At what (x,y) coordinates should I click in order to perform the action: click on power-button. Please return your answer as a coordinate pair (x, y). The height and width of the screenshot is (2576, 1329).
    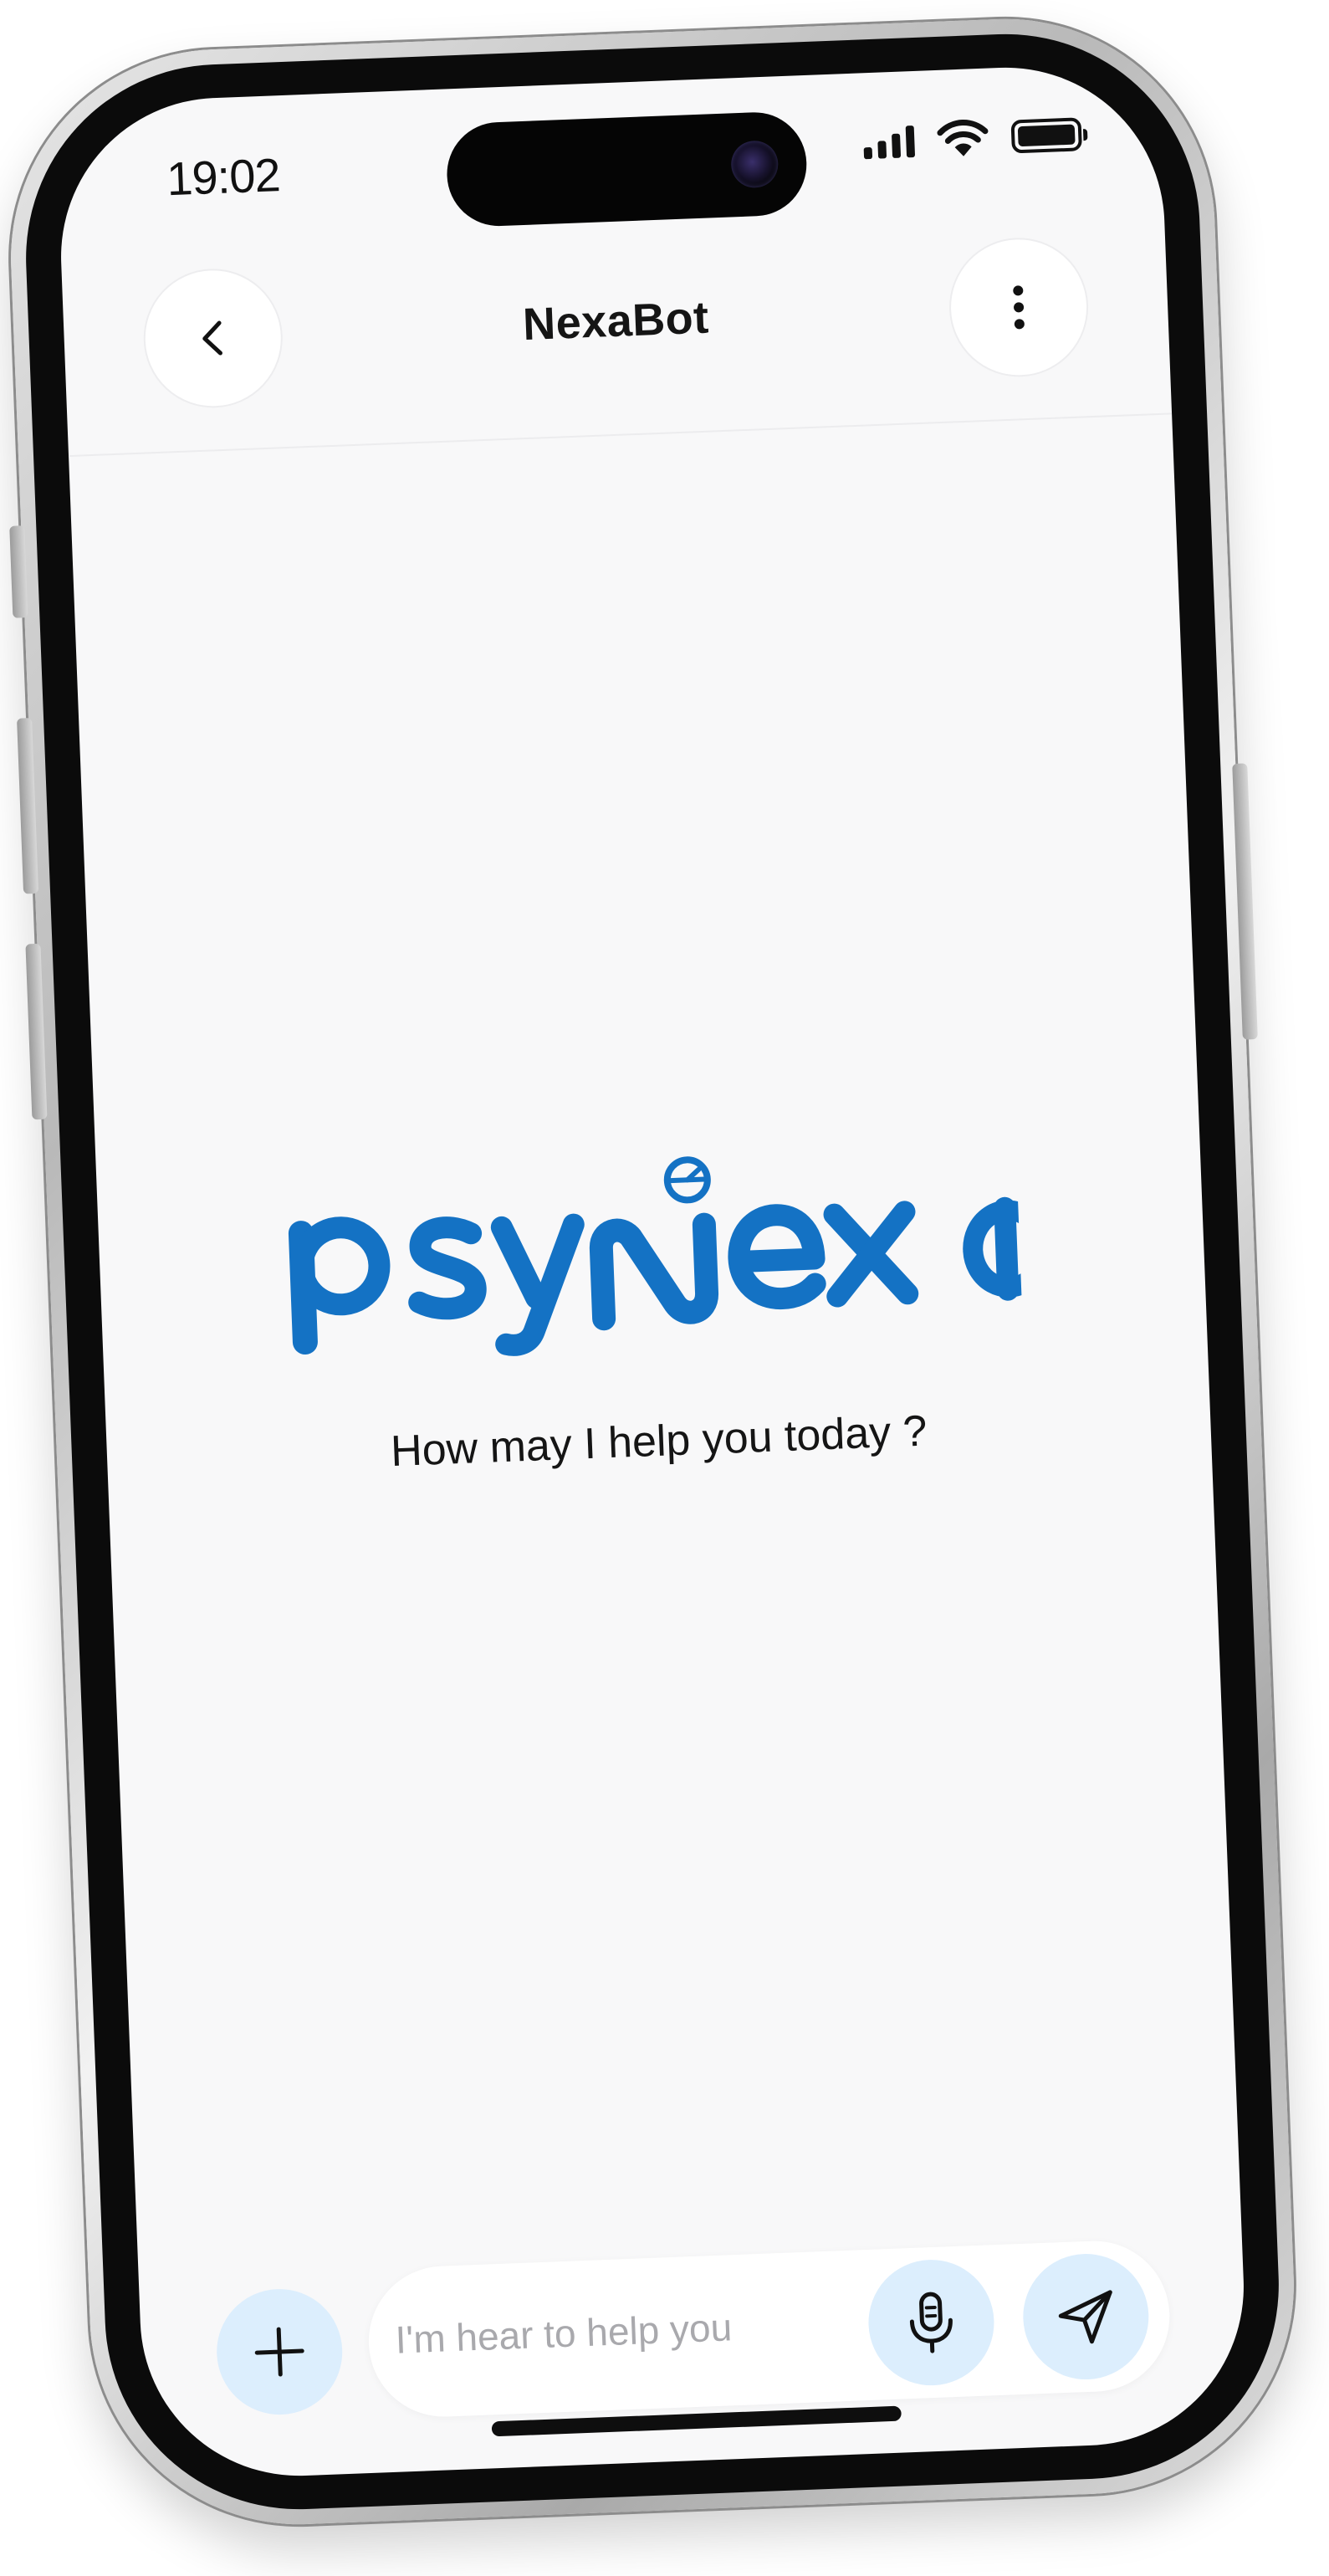
    Looking at the image, I should click on (1245, 902).